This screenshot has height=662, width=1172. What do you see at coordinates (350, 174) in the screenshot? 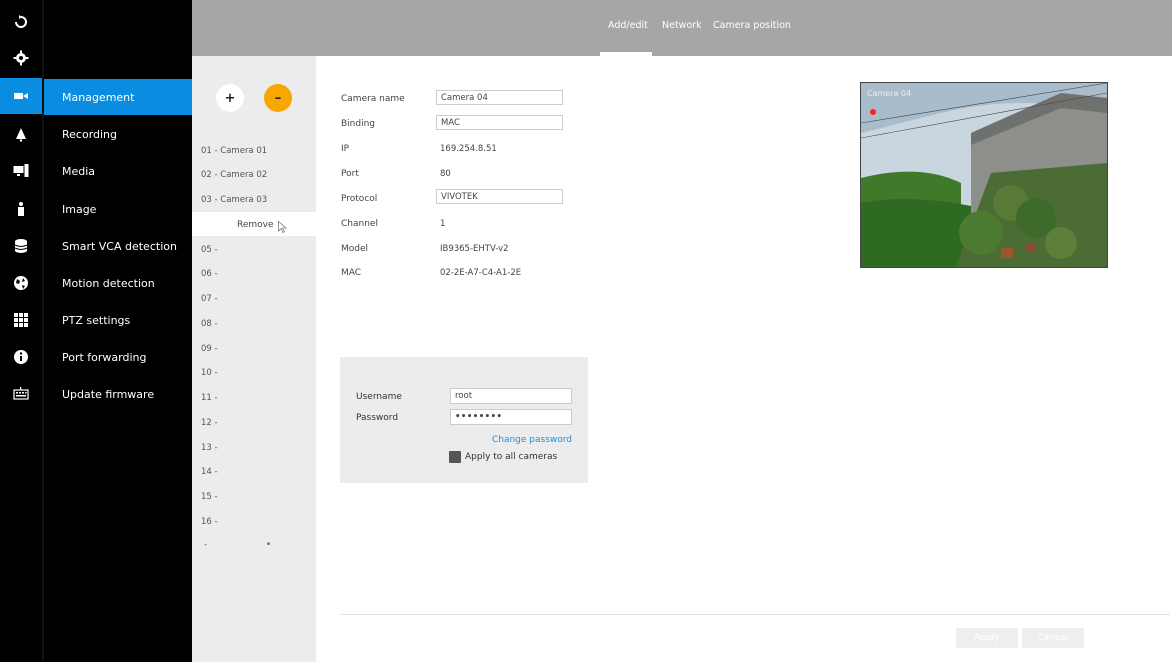
I see `port-label: Port` at bounding box center [350, 174].